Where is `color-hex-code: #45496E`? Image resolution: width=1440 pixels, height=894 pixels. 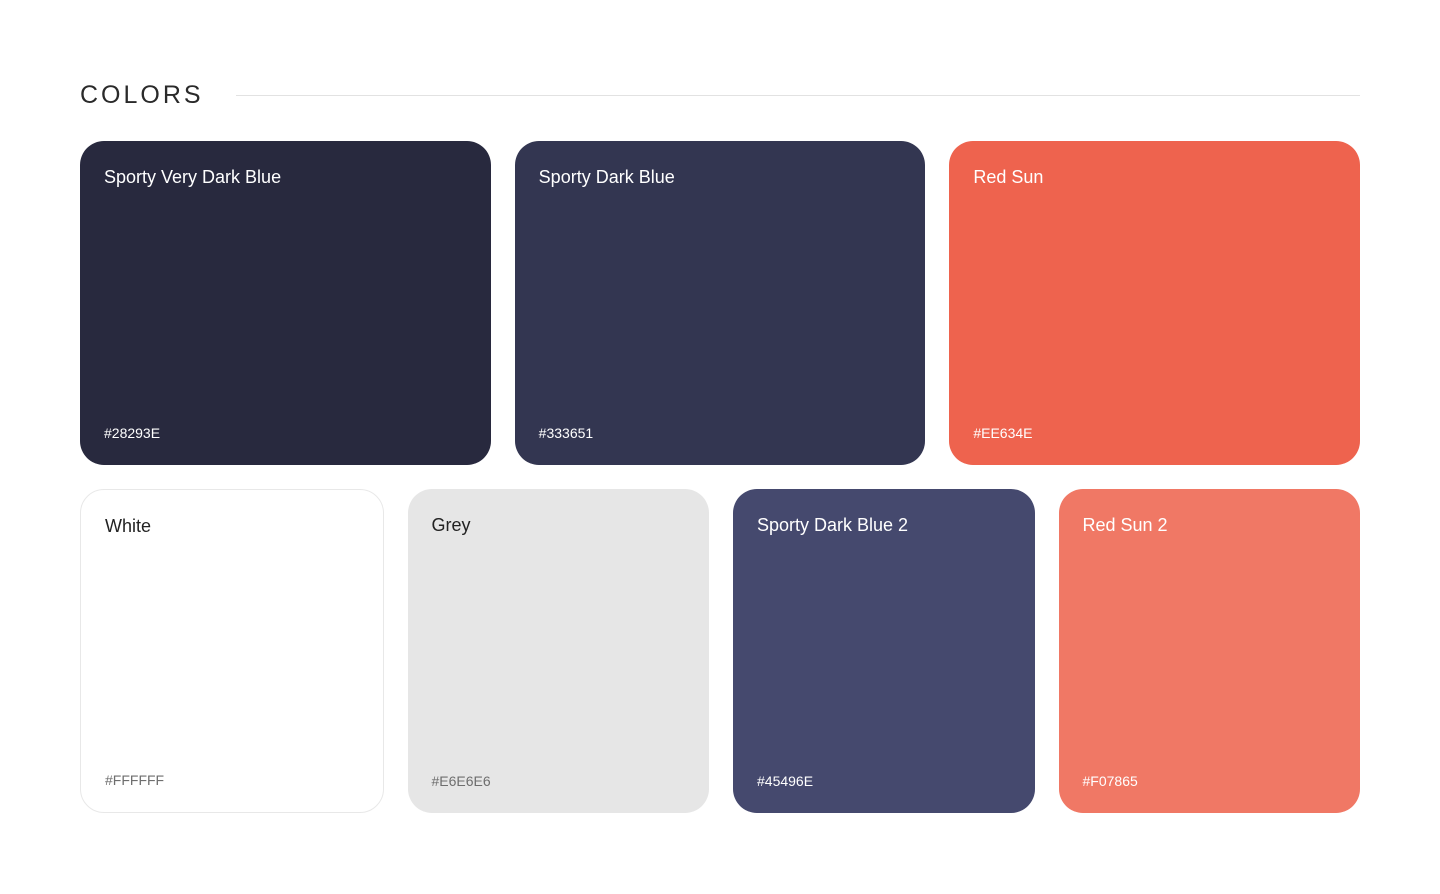
color-hex-code: #45496E is located at coordinates (785, 781).